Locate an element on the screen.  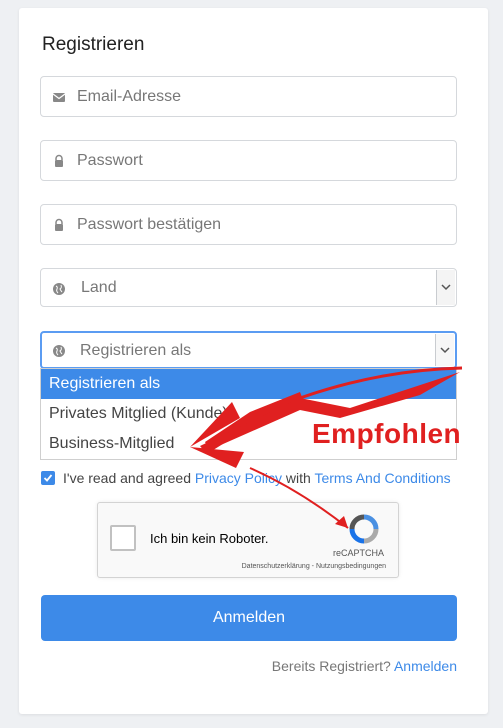
register-as-value: Registrieren als is located at coordinates (136, 350).